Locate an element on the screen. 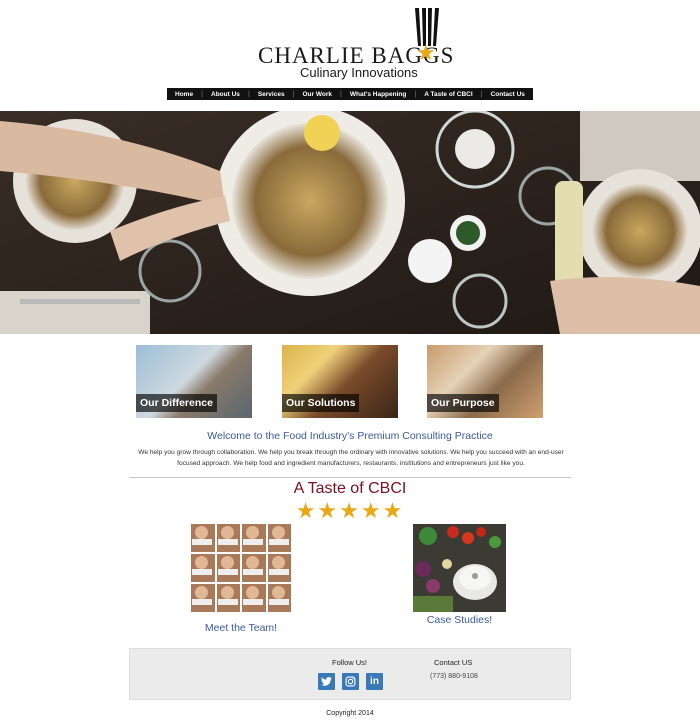 The height and width of the screenshot is (721, 700). linkedin-icon: in is located at coordinates (374, 681).